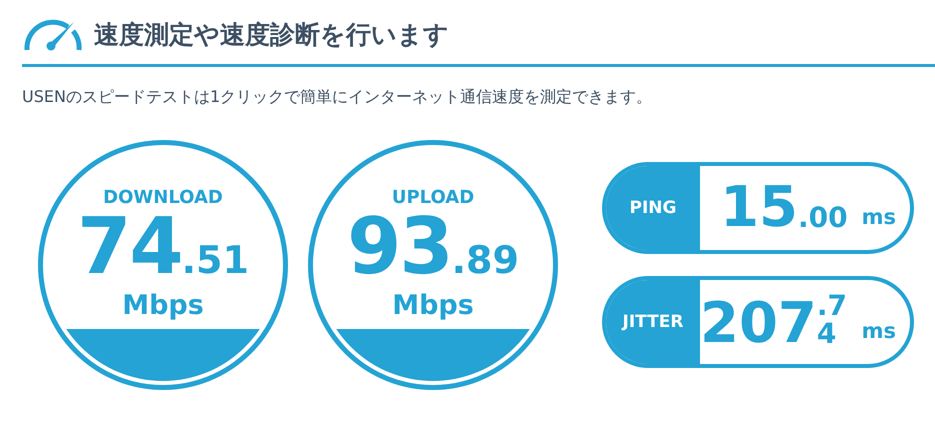  Describe the element at coordinates (433, 247) in the screenshot. I see `speed-value: 93.89` at that location.